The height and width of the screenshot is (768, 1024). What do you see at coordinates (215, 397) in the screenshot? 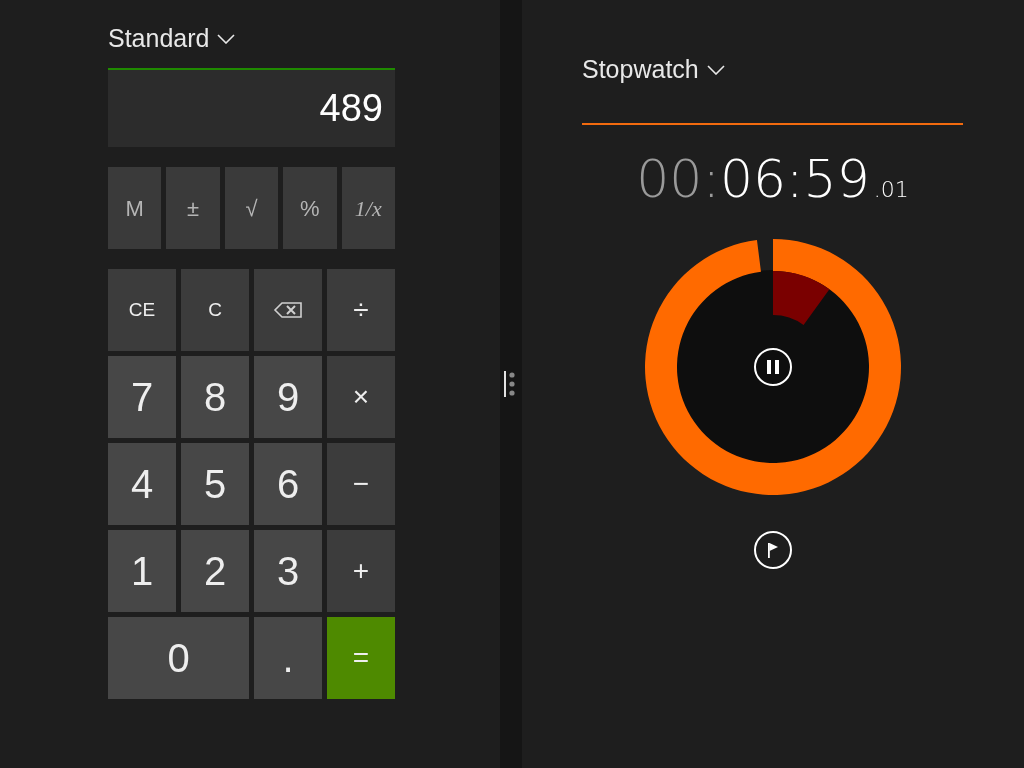
I see `digit-key: 8` at bounding box center [215, 397].